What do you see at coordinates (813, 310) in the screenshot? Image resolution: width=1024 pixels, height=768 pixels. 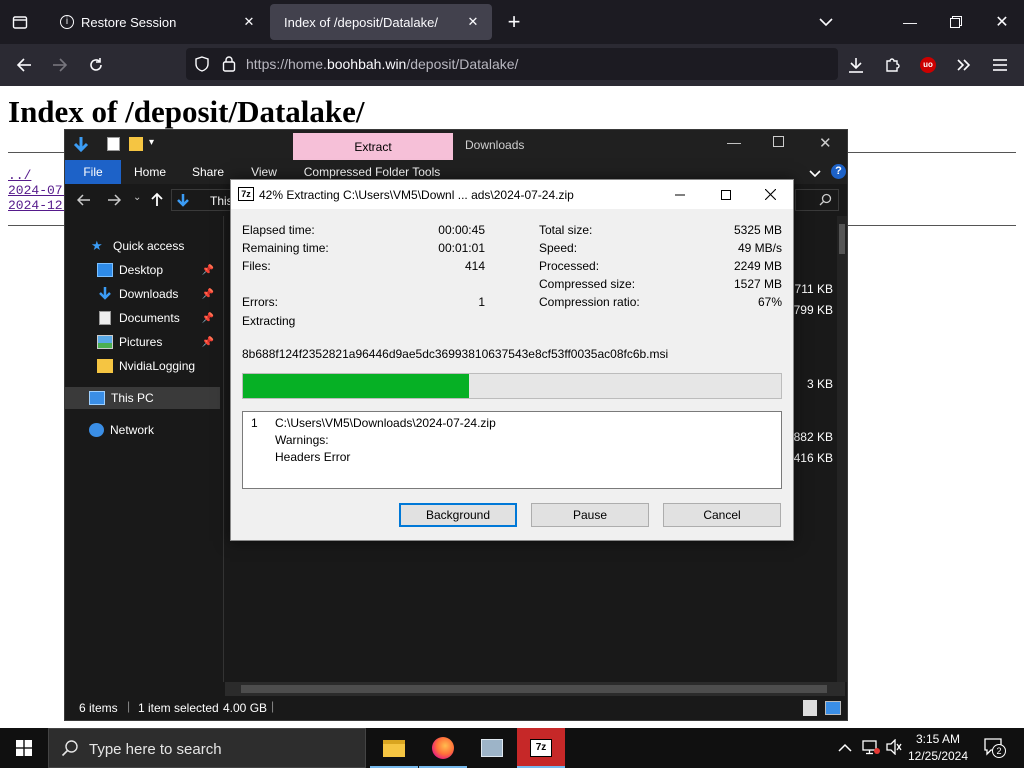 I see `file-size: 799 KB` at bounding box center [813, 310].